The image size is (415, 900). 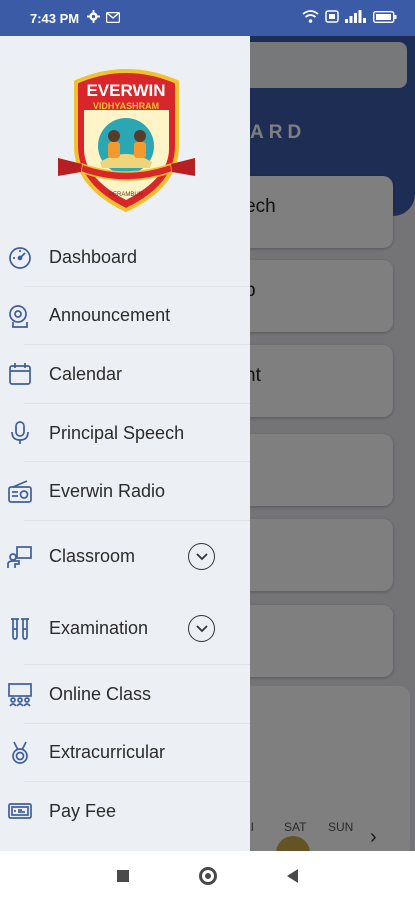 What do you see at coordinates (20, 492) in the screenshot?
I see `radio-icon` at bounding box center [20, 492].